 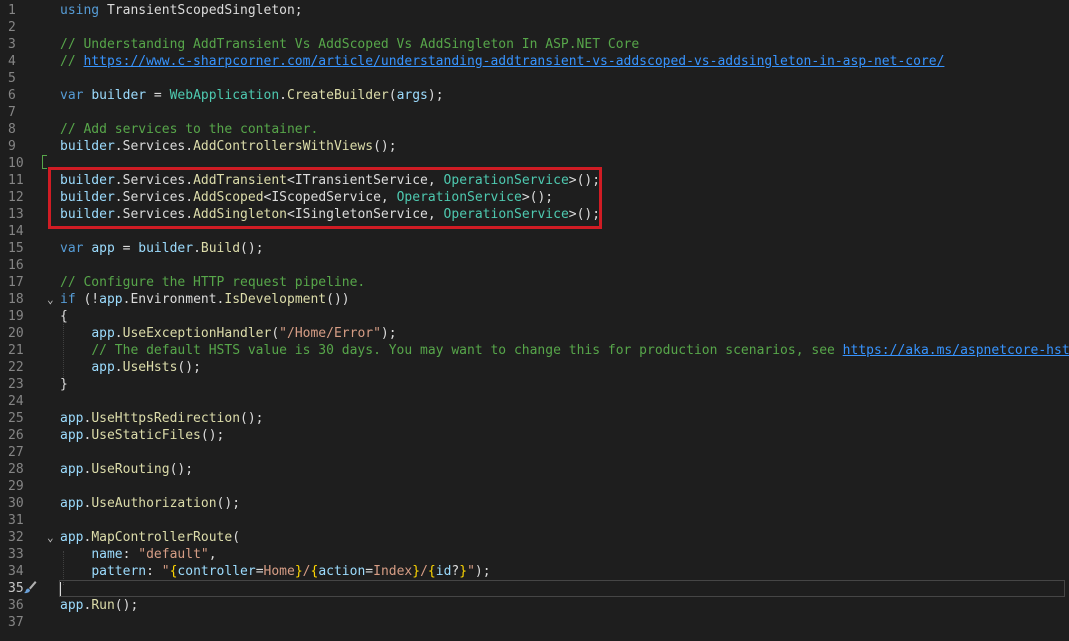 I want to click on code-text: app.UseAuthorization();, so click(x=150, y=503).